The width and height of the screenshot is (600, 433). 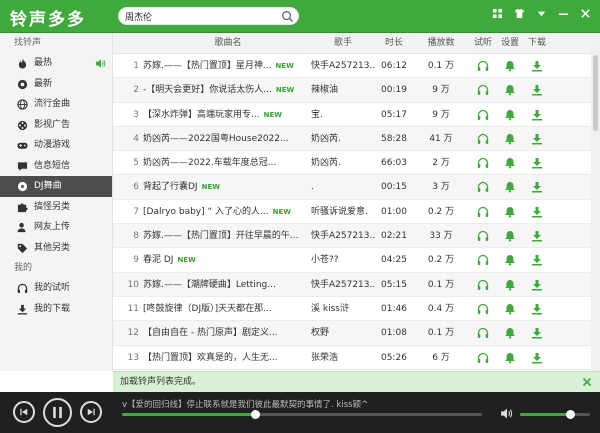 What do you see at coordinates (352, 358) in the screenshot?
I see `table-row: 13 【热门置顶】欢真是的，人生无... 张荣浩 05:26 6 万` at bounding box center [352, 358].